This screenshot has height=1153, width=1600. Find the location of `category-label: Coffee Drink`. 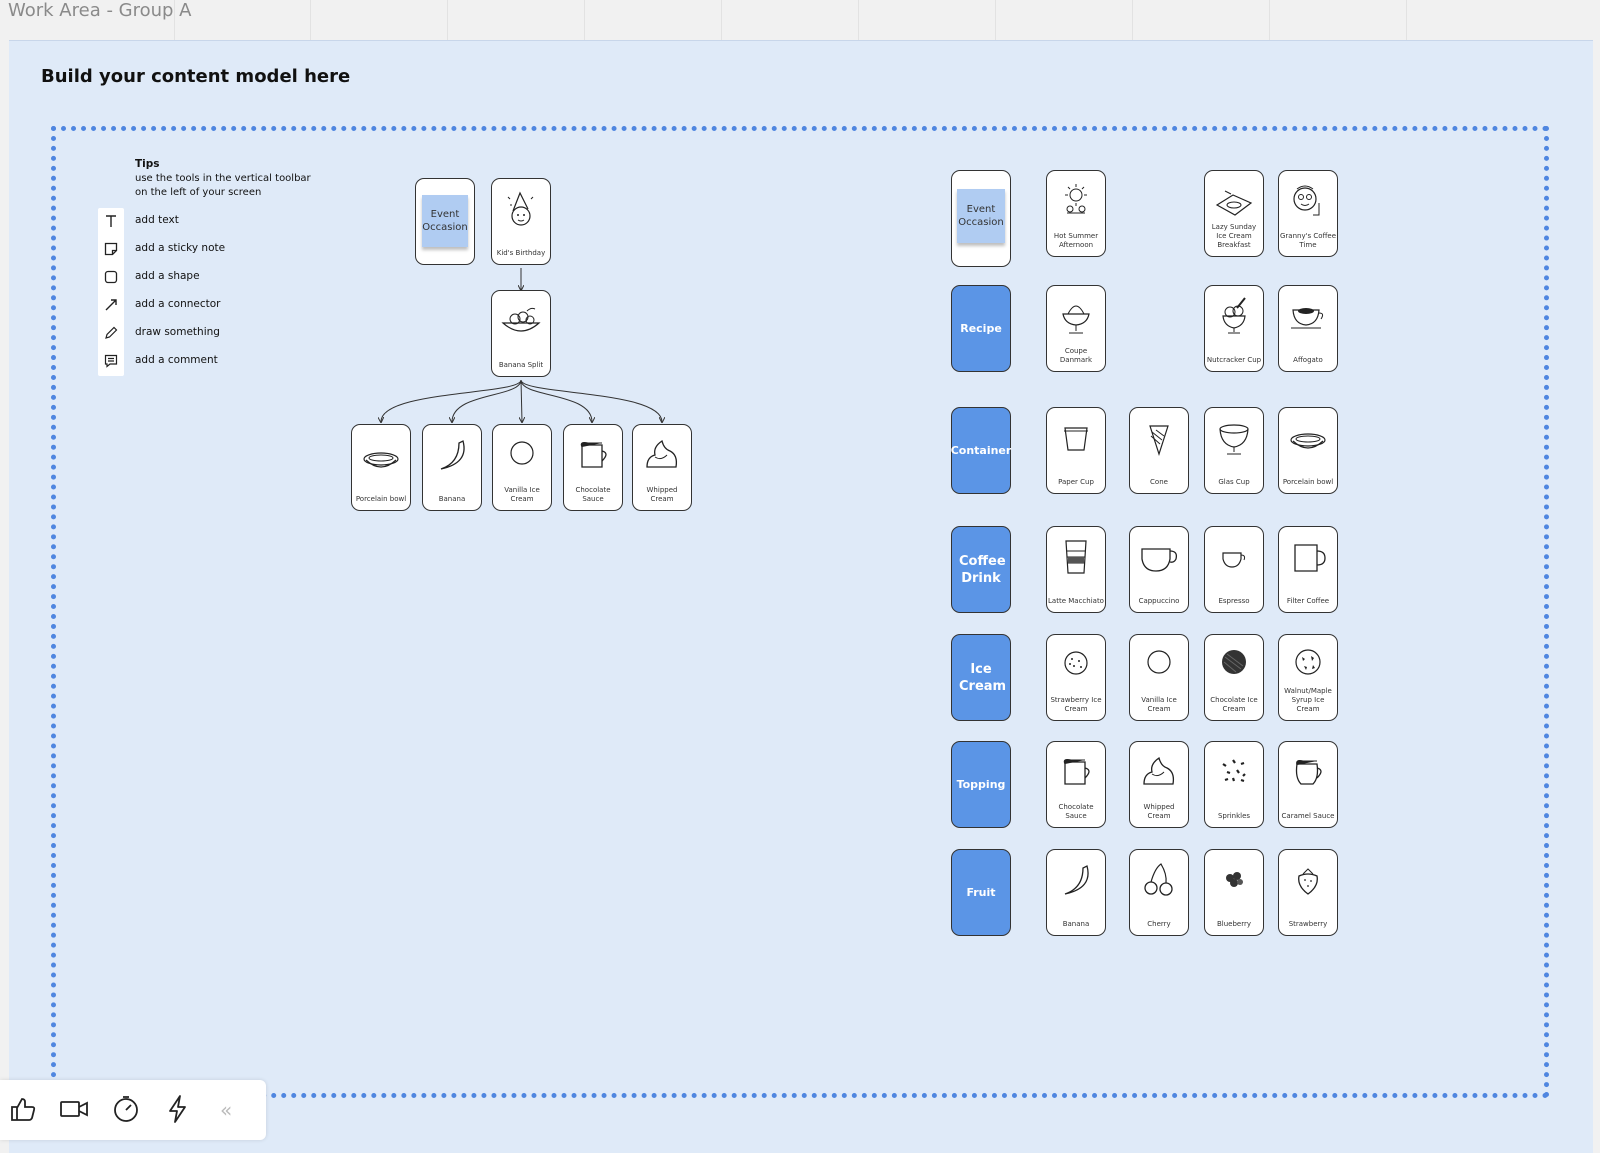

category-label: Coffee Drink is located at coordinates (982, 569).